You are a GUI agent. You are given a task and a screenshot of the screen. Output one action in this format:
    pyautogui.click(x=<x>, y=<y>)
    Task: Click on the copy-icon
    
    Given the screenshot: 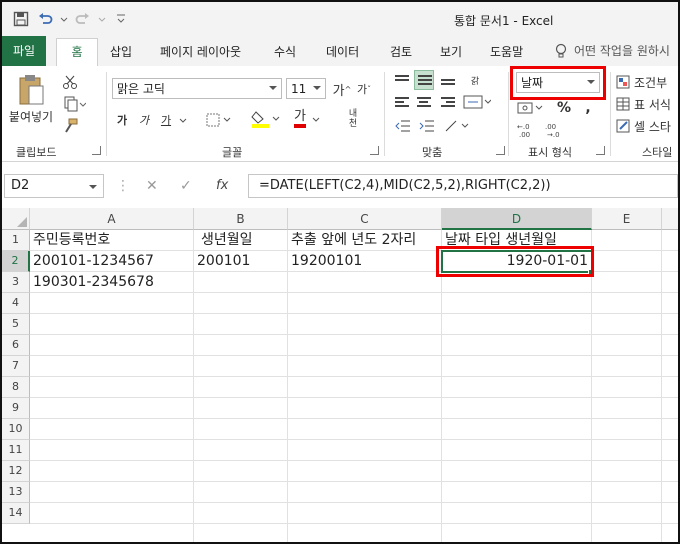 What is the action you would take?
    pyautogui.click(x=75, y=104)
    